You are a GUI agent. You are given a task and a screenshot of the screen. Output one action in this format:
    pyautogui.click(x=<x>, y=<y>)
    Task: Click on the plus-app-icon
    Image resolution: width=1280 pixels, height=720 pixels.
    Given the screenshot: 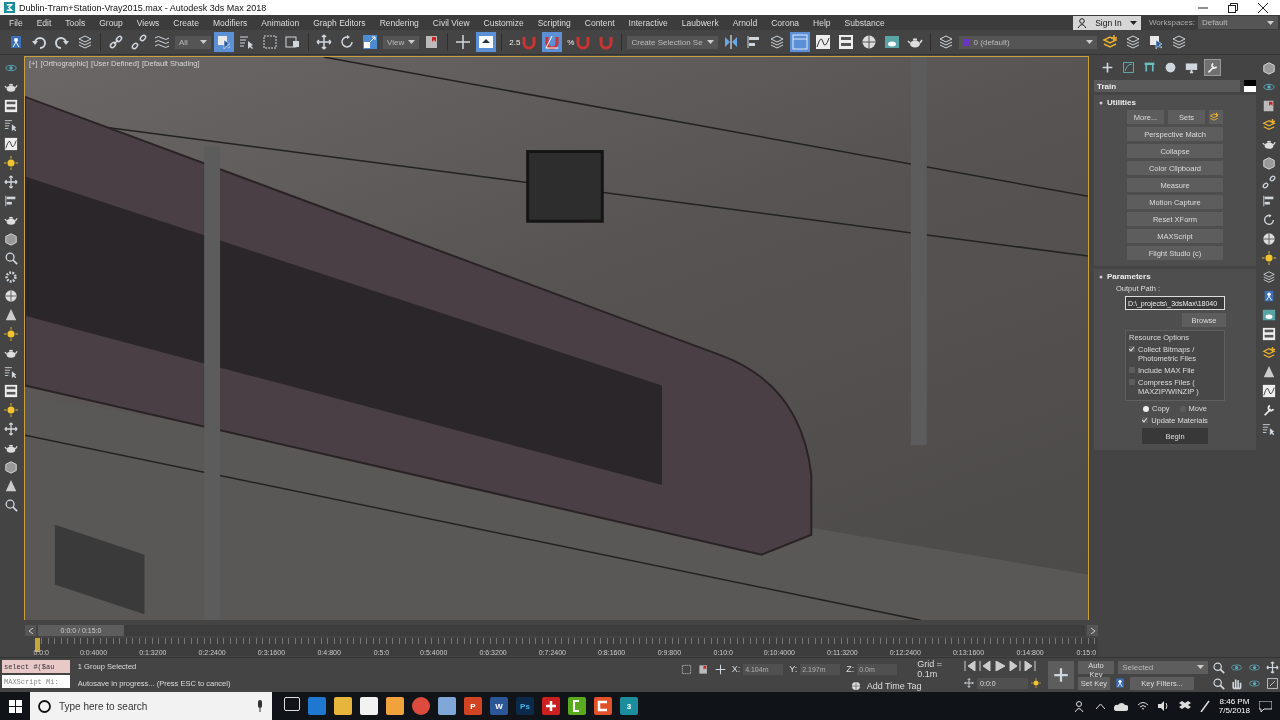 What is the action you would take?
    pyautogui.click(x=551, y=706)
    